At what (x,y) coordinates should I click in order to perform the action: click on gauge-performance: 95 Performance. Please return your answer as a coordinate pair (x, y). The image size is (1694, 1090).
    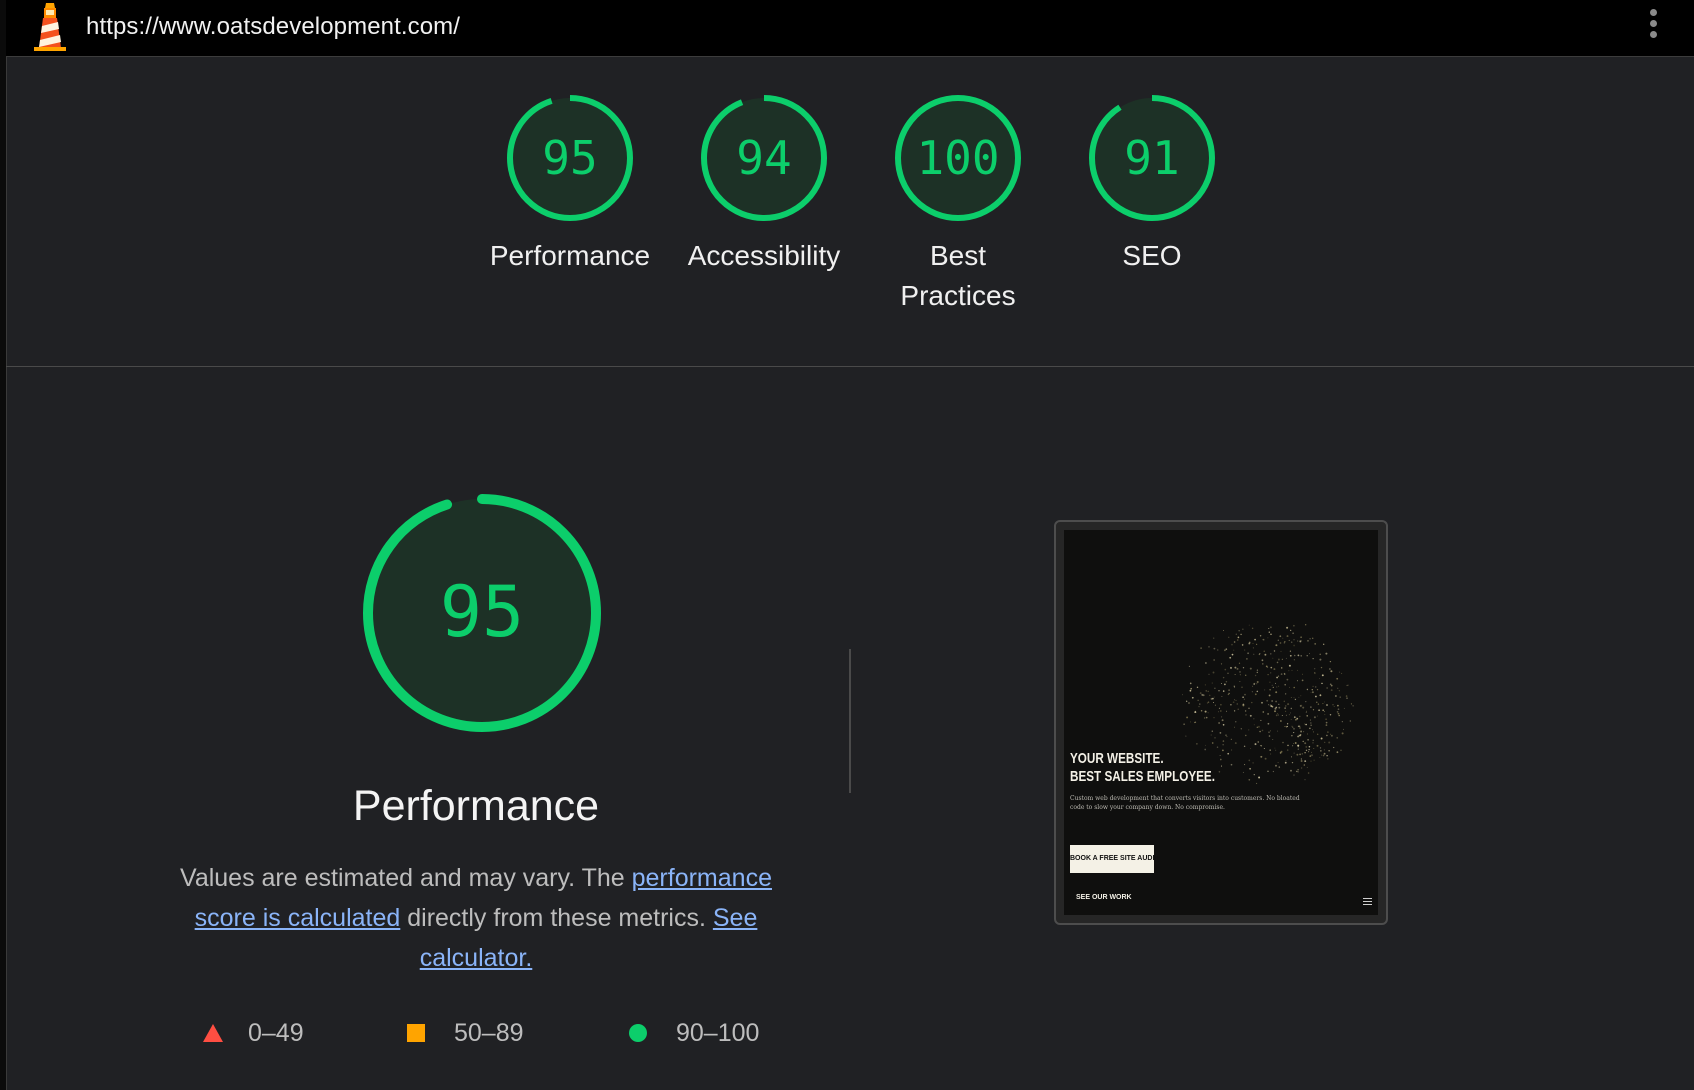
    Looking at the image, I should click on (570, 185).